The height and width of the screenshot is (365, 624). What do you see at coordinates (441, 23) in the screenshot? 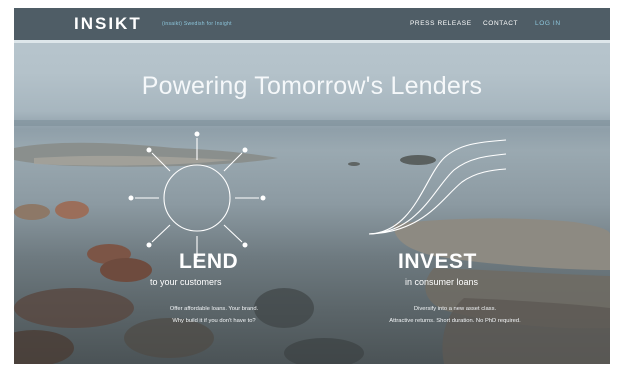
I see `nav-press-release: PRESS RELEASE` at bounding box center [441, 23].